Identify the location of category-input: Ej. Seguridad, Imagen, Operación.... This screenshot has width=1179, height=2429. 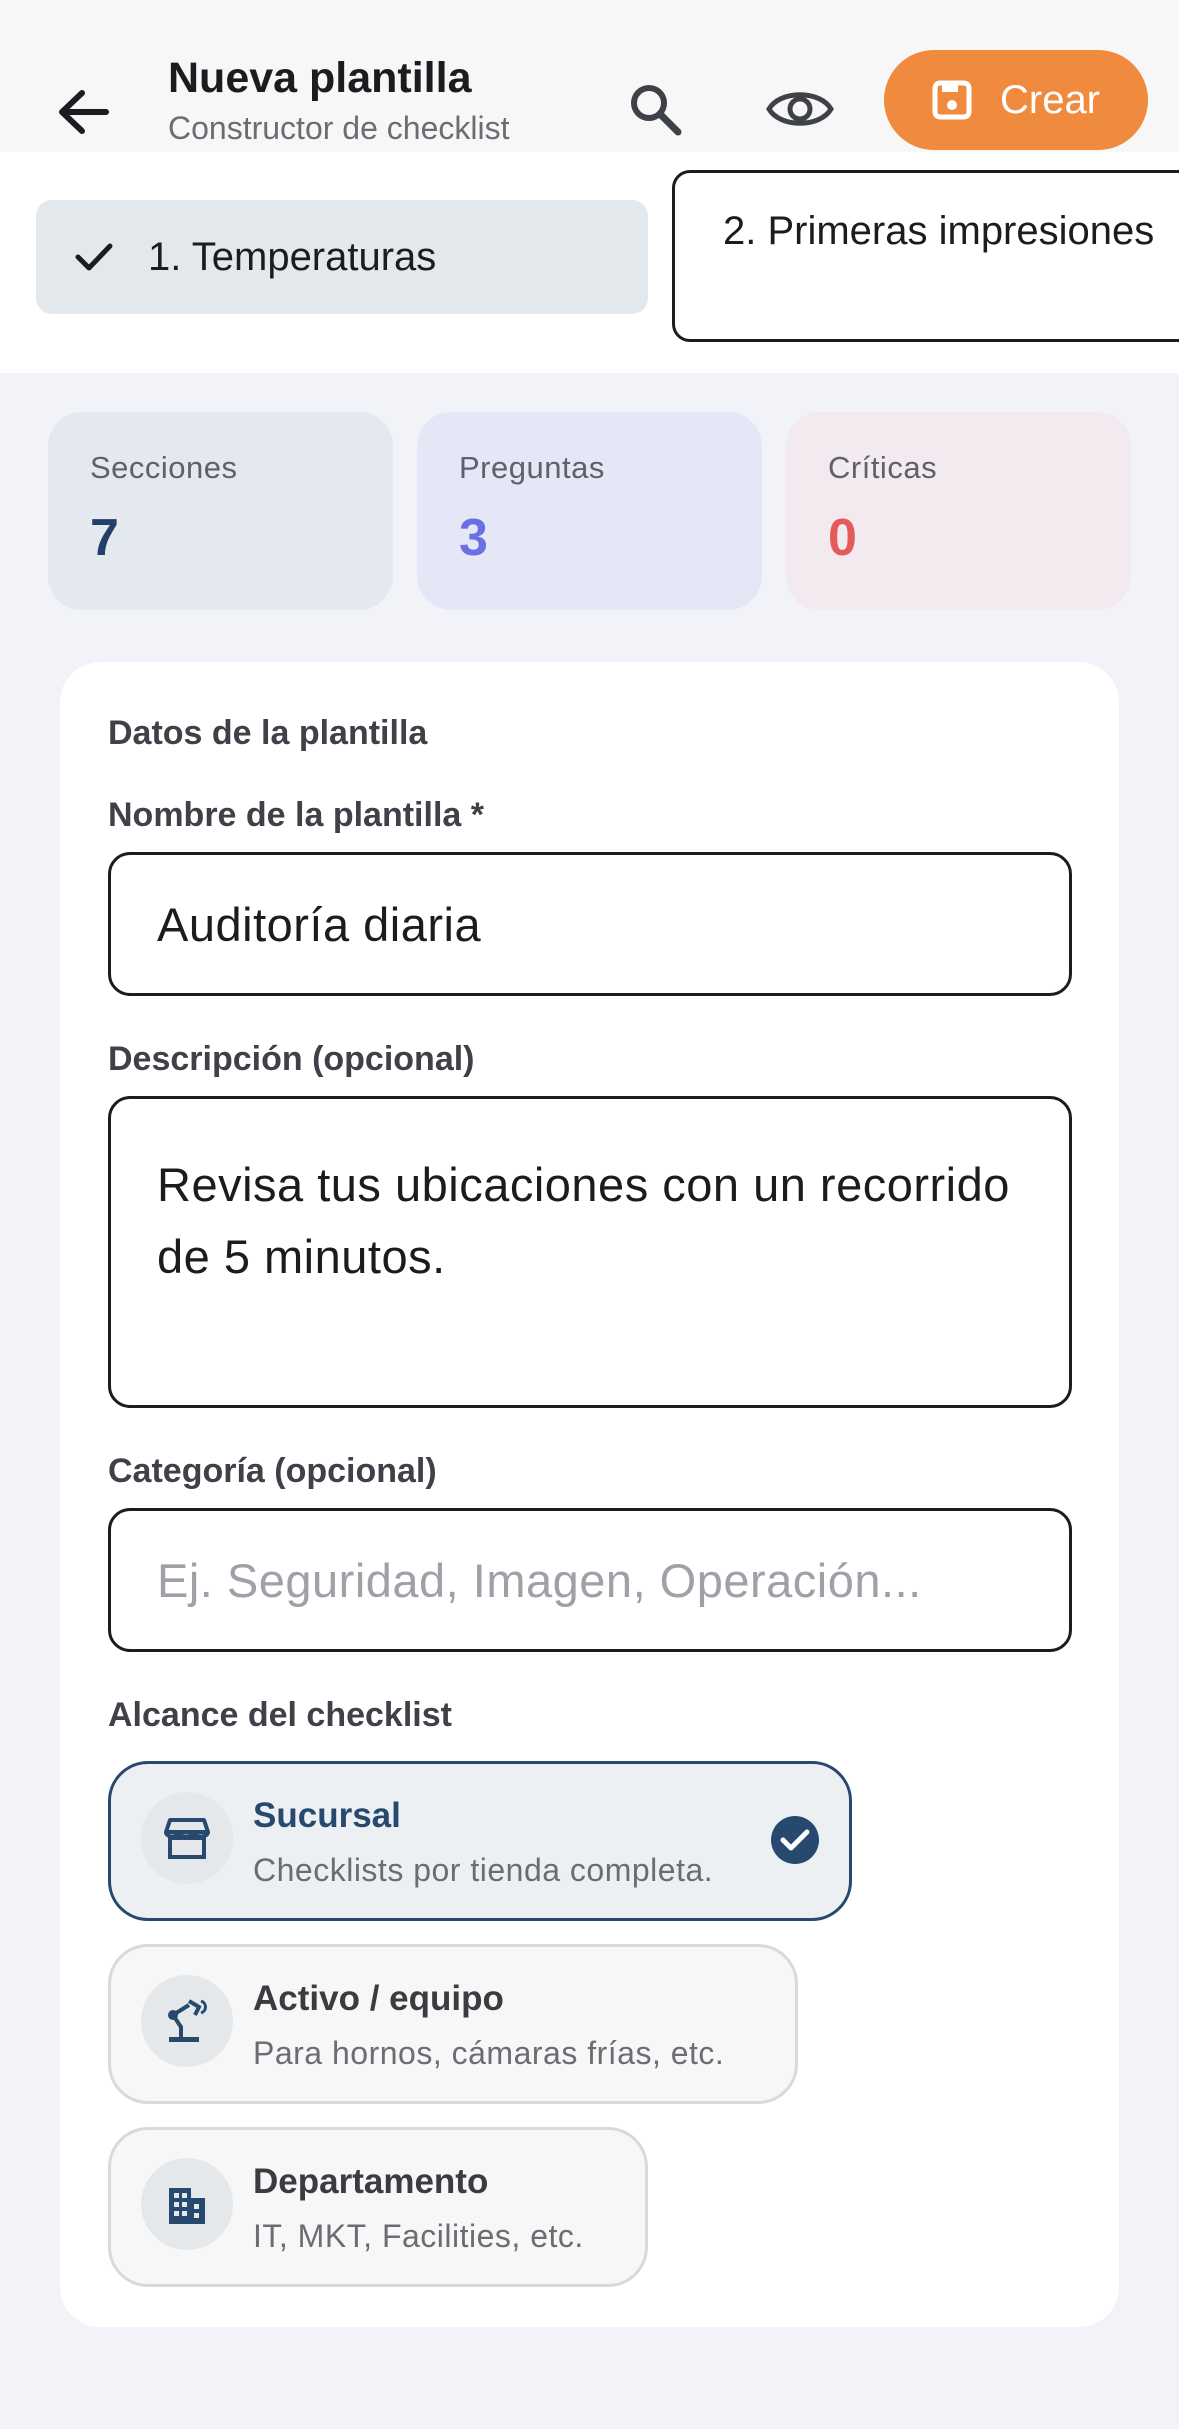
(590, 1580).